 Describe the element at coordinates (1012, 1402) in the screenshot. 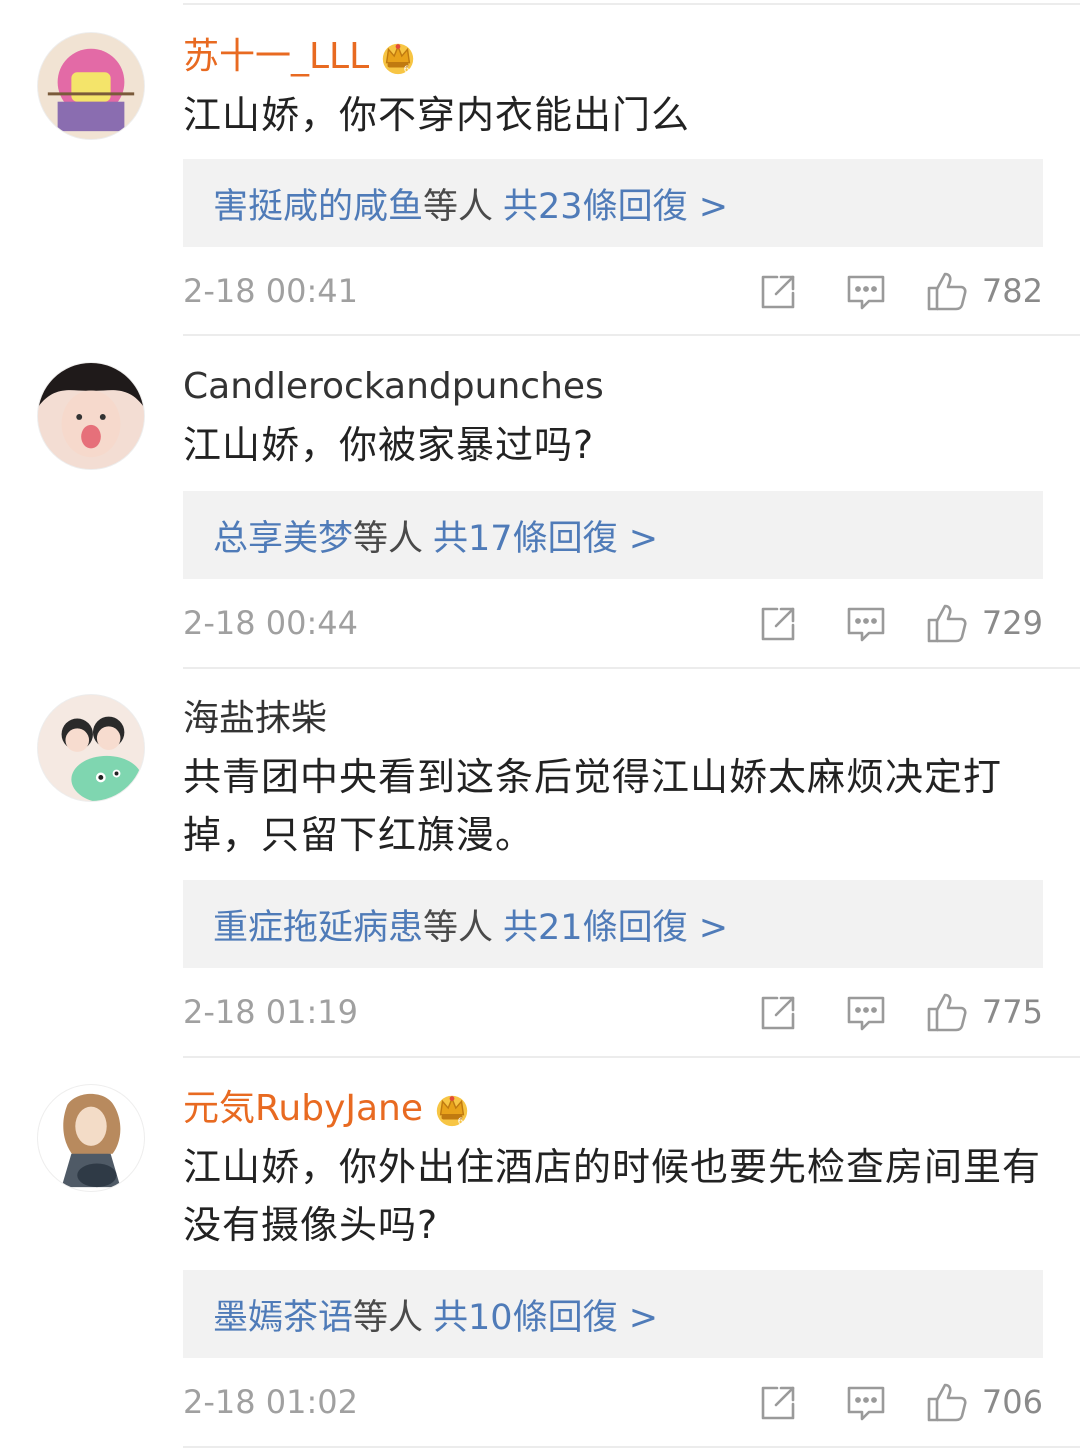

I see `like-count: 706` at that location.